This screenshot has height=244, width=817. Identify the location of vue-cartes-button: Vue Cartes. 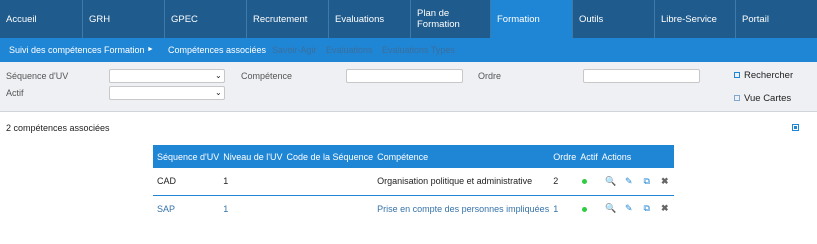
(762, 98).